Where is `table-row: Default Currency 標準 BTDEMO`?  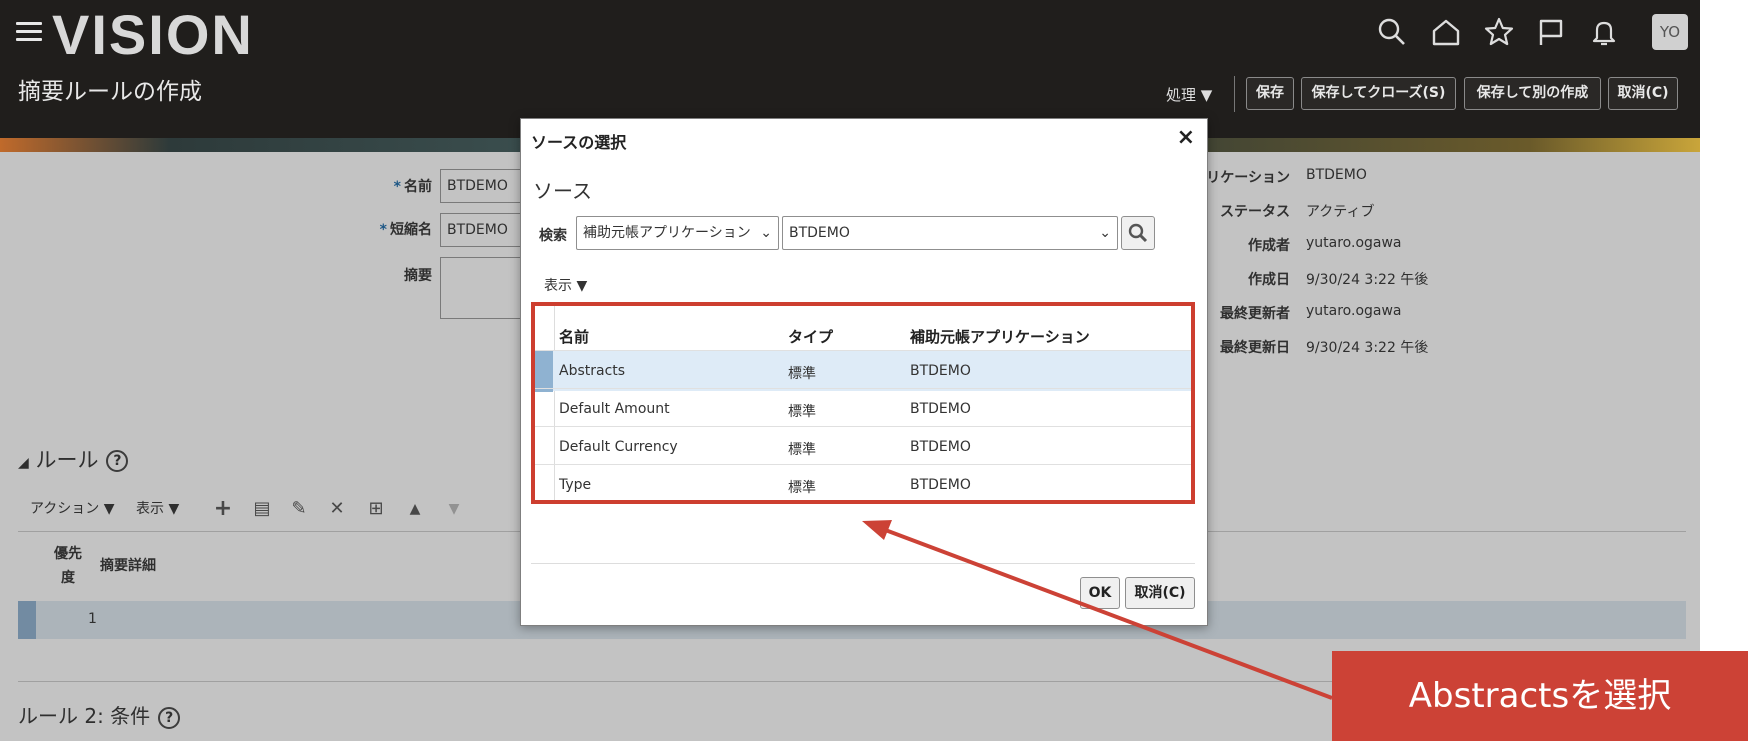
table-row: Default Currency 標準 BTDEMO is located at coordinates (863, 446).